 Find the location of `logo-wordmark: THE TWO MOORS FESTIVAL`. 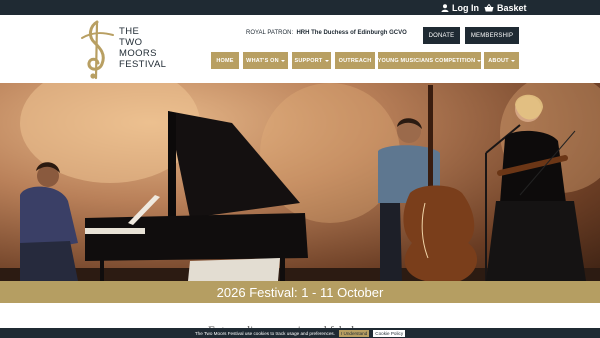

logo-wordmark: THE TWO MOORS FESTIVAL is located at coordinates (142, 48).